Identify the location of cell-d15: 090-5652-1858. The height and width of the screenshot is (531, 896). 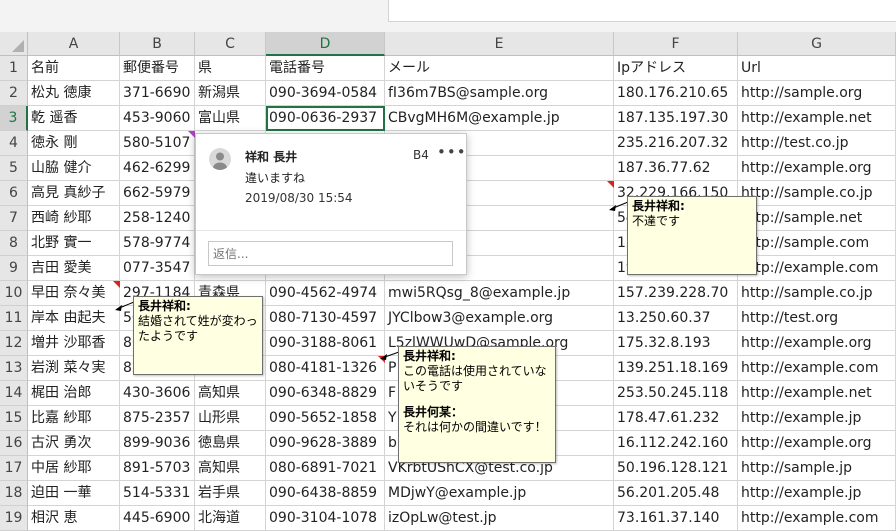
(325, 418).